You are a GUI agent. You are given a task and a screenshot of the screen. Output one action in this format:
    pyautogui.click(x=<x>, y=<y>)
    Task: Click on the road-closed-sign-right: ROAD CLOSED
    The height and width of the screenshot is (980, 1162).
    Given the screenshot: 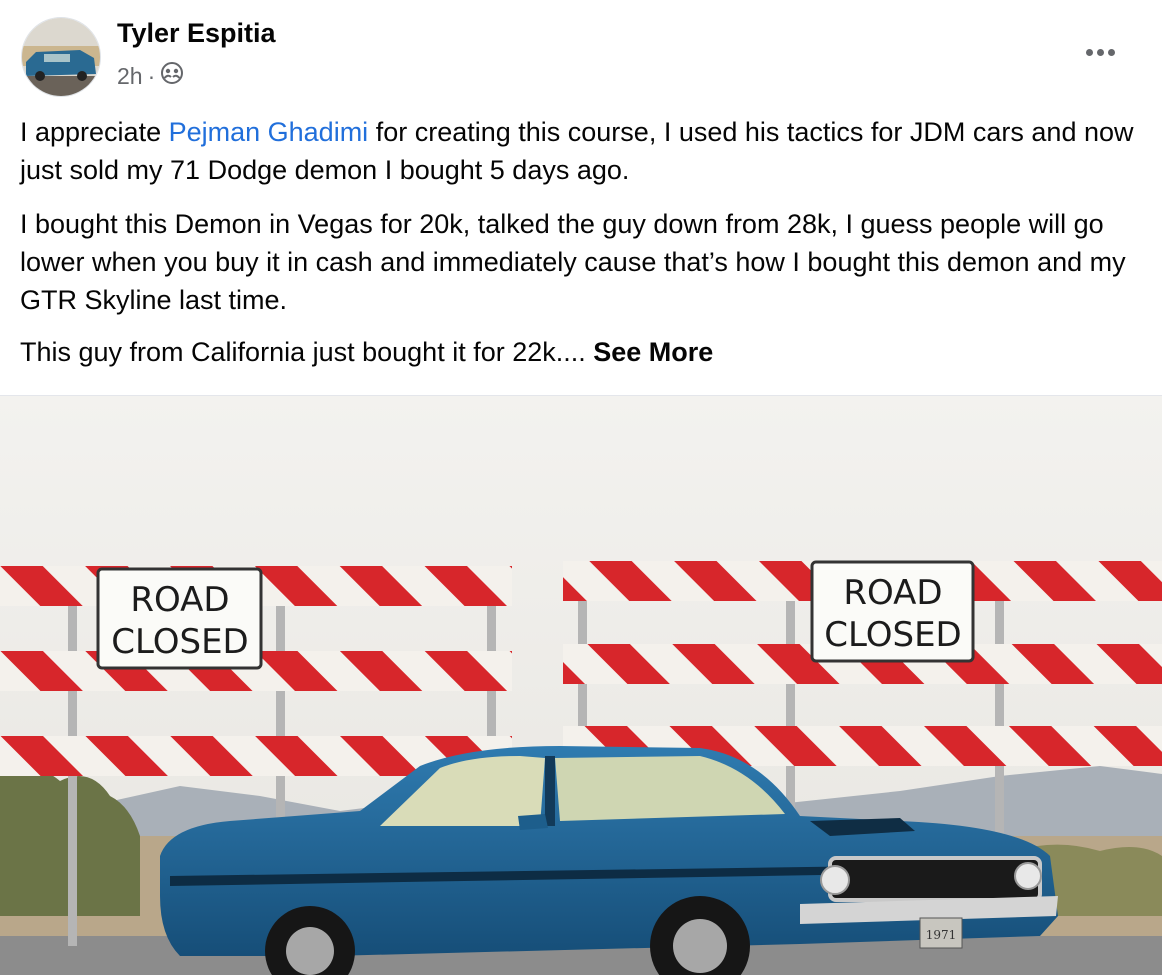 What is the action you would take?
    pyautogui.click(x=892, y=611)
    